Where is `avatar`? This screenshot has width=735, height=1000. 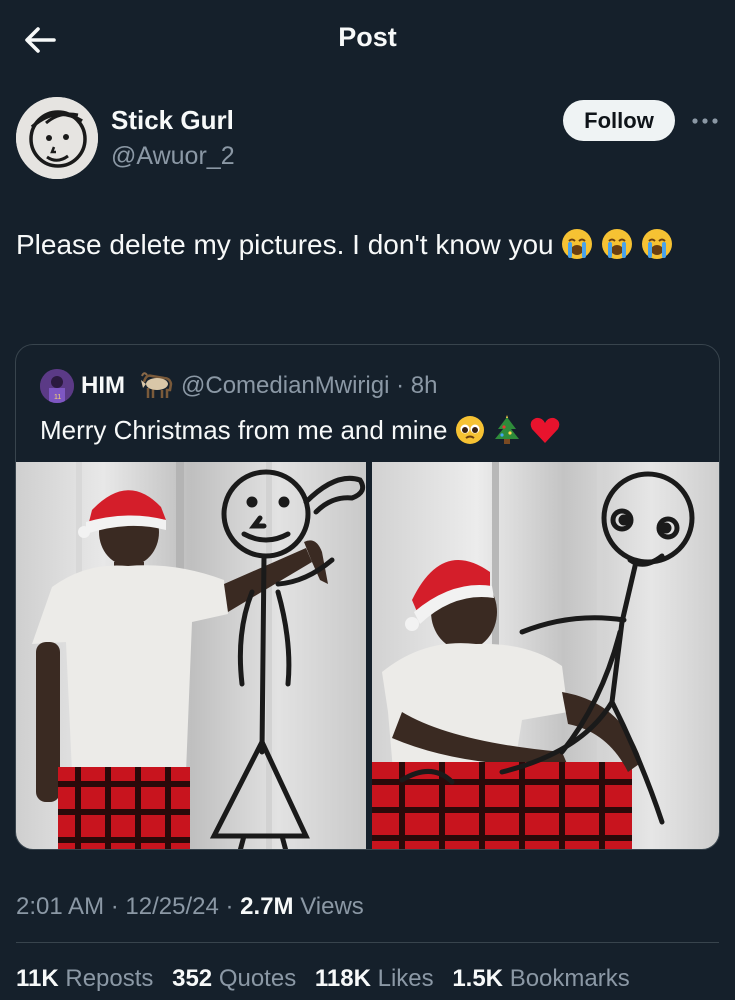
avatar is located at coordinates (57, 138).